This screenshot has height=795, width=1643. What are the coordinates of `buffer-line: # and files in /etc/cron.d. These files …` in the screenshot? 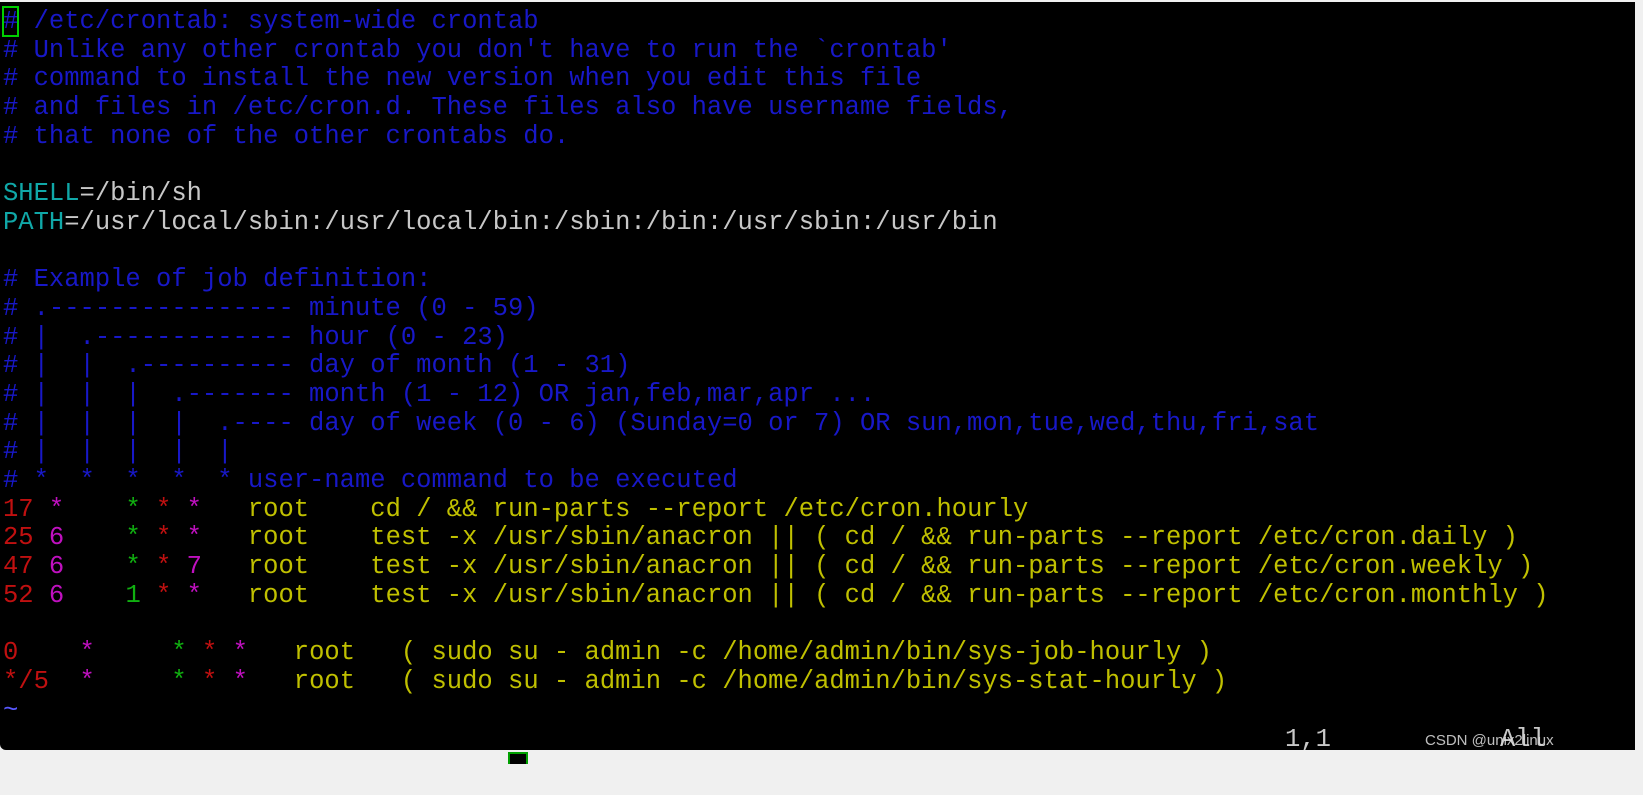 It's located at (776, 108).